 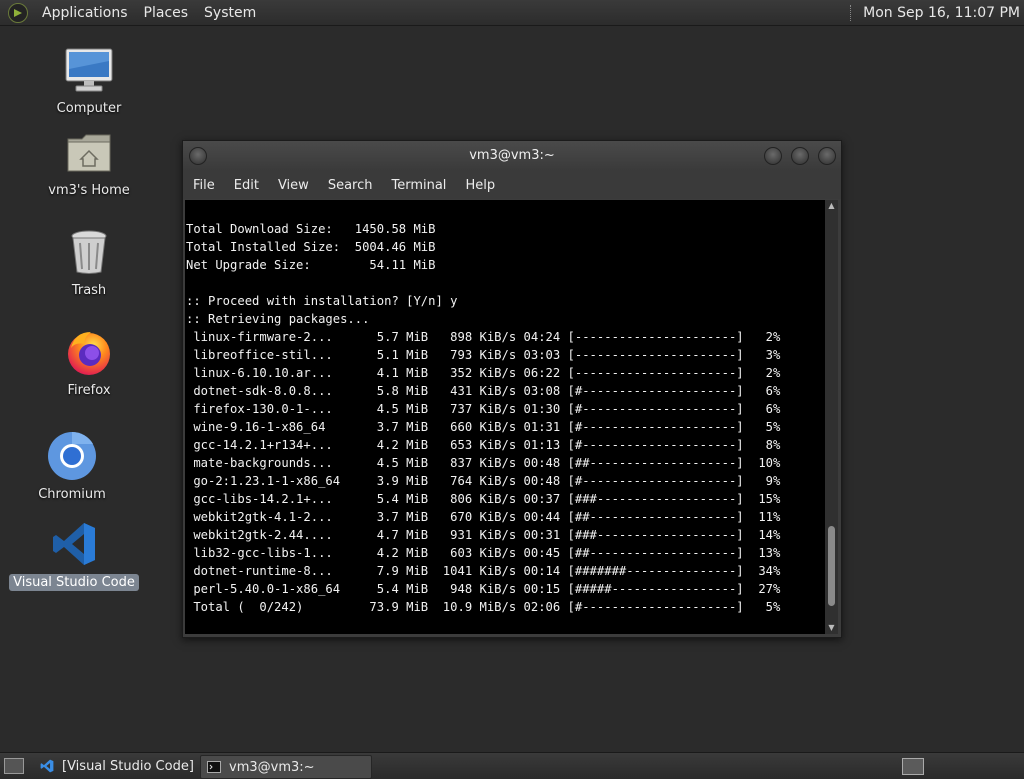 I want to click on task-vscode: [Visual Studio Code], so click(x=115, y=766).